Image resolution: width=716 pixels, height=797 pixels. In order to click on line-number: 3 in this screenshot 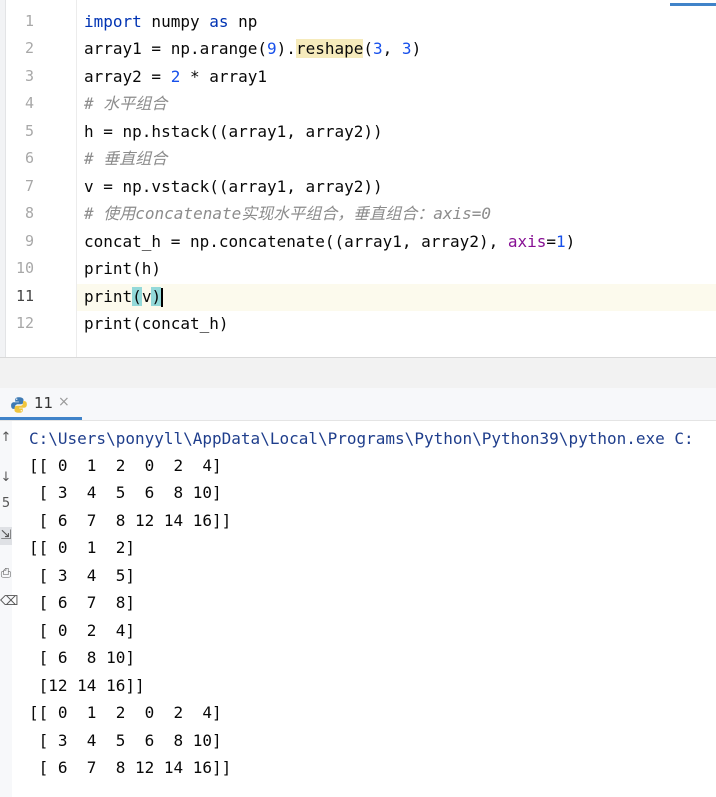, I will do `click(29, 76)`.